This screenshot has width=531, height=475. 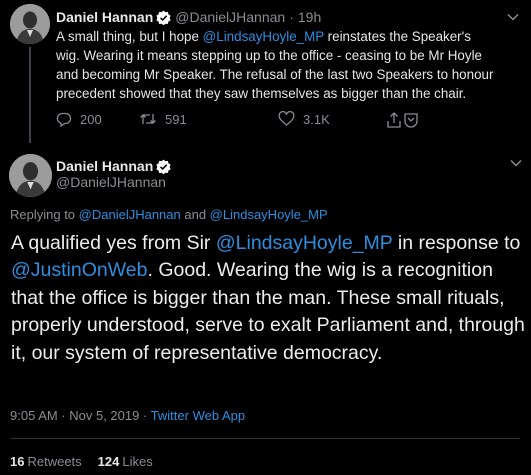 I want to click on likes-stat: 124 Likes, so click(x=125, y=461).